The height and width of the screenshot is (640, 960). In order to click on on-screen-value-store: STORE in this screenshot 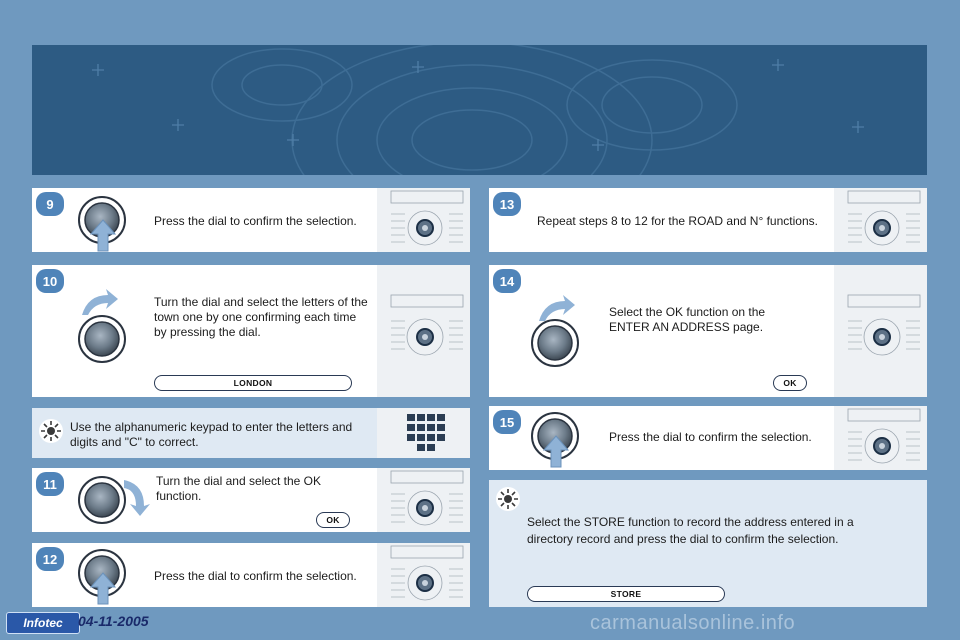, I will do `click(626, 594)`.